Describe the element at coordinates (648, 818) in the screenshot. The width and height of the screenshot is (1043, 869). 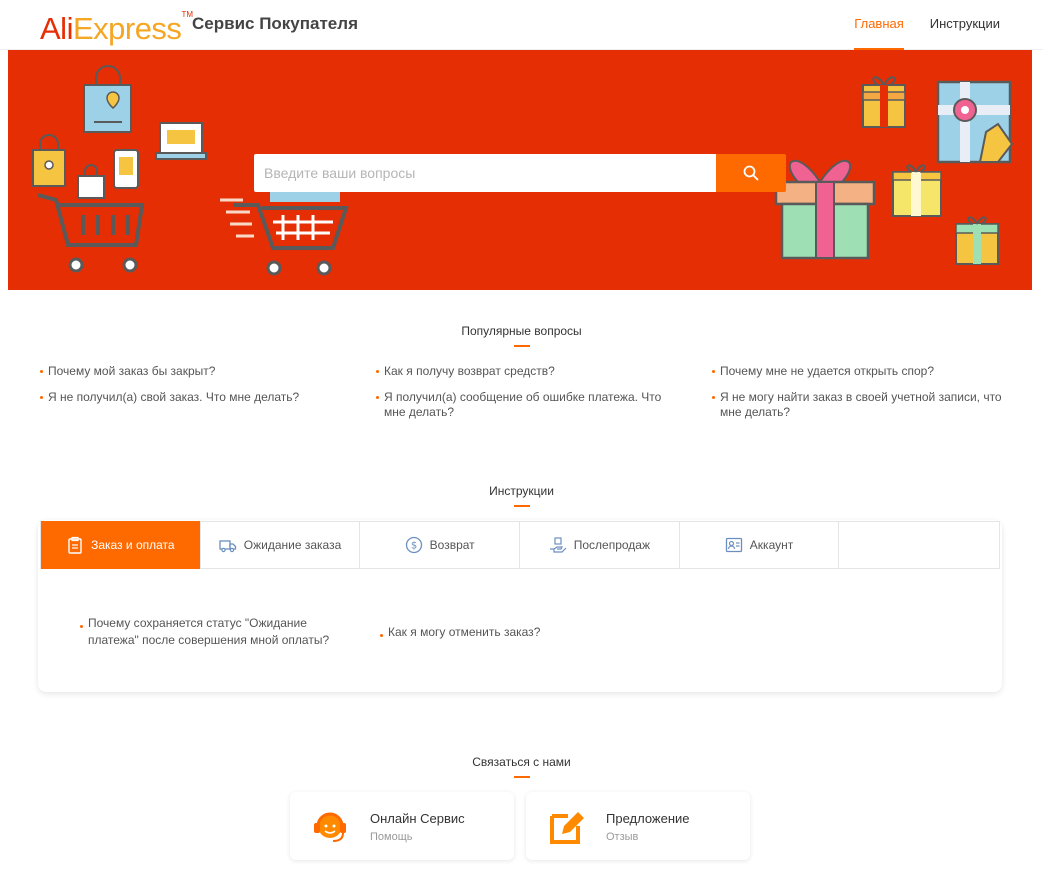
I see `contact-card-title: Предложение` at that location.